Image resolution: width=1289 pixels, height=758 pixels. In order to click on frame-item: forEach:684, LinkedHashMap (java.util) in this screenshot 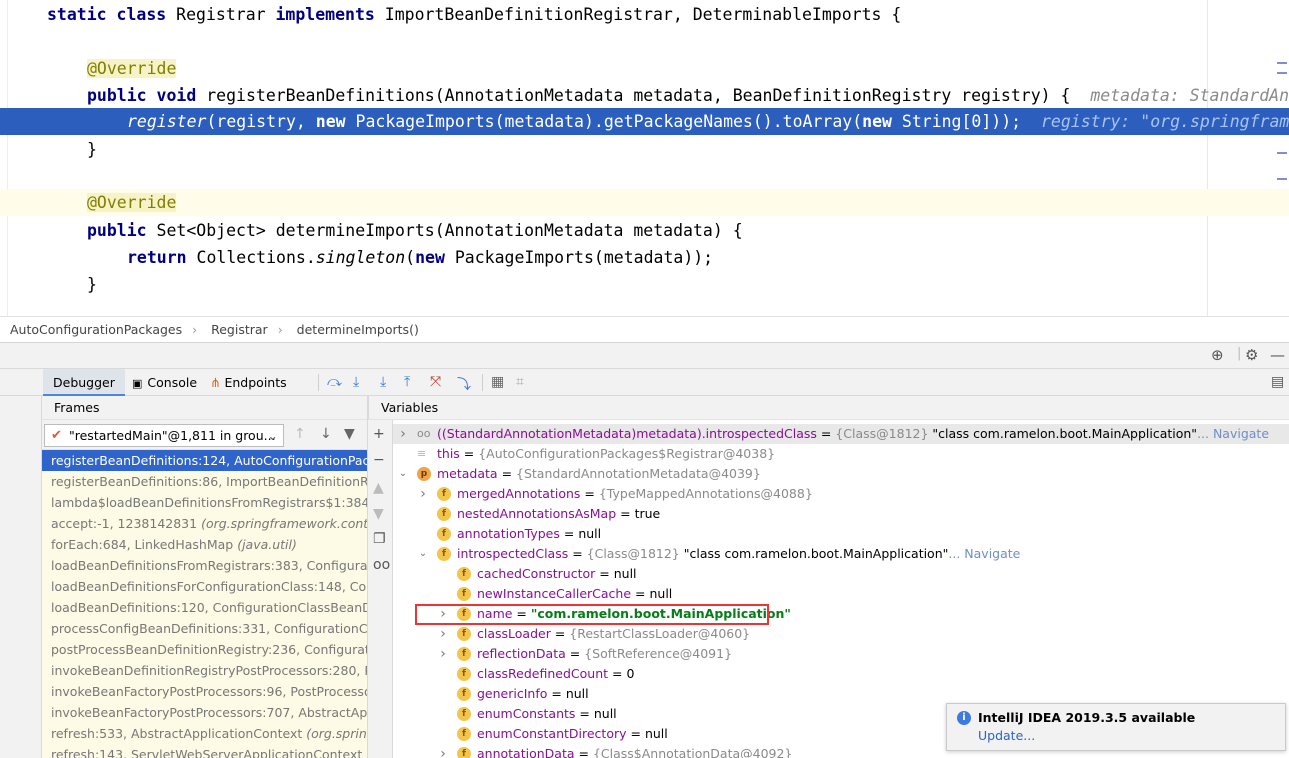, I will do `click(204, 544)`.